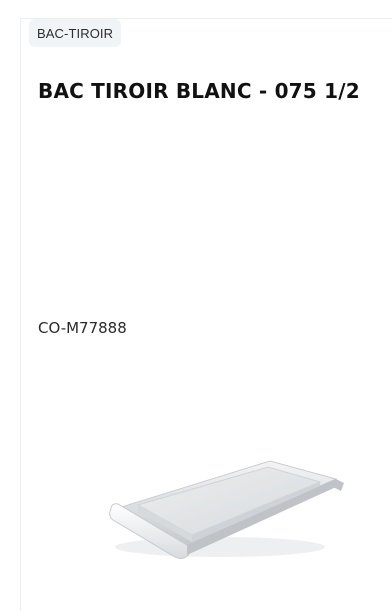  What do you see at coordinates (75, 33) in the screenshot?
I see `category-badge: BAC-TIROIR` at bounding box center [75, 33].